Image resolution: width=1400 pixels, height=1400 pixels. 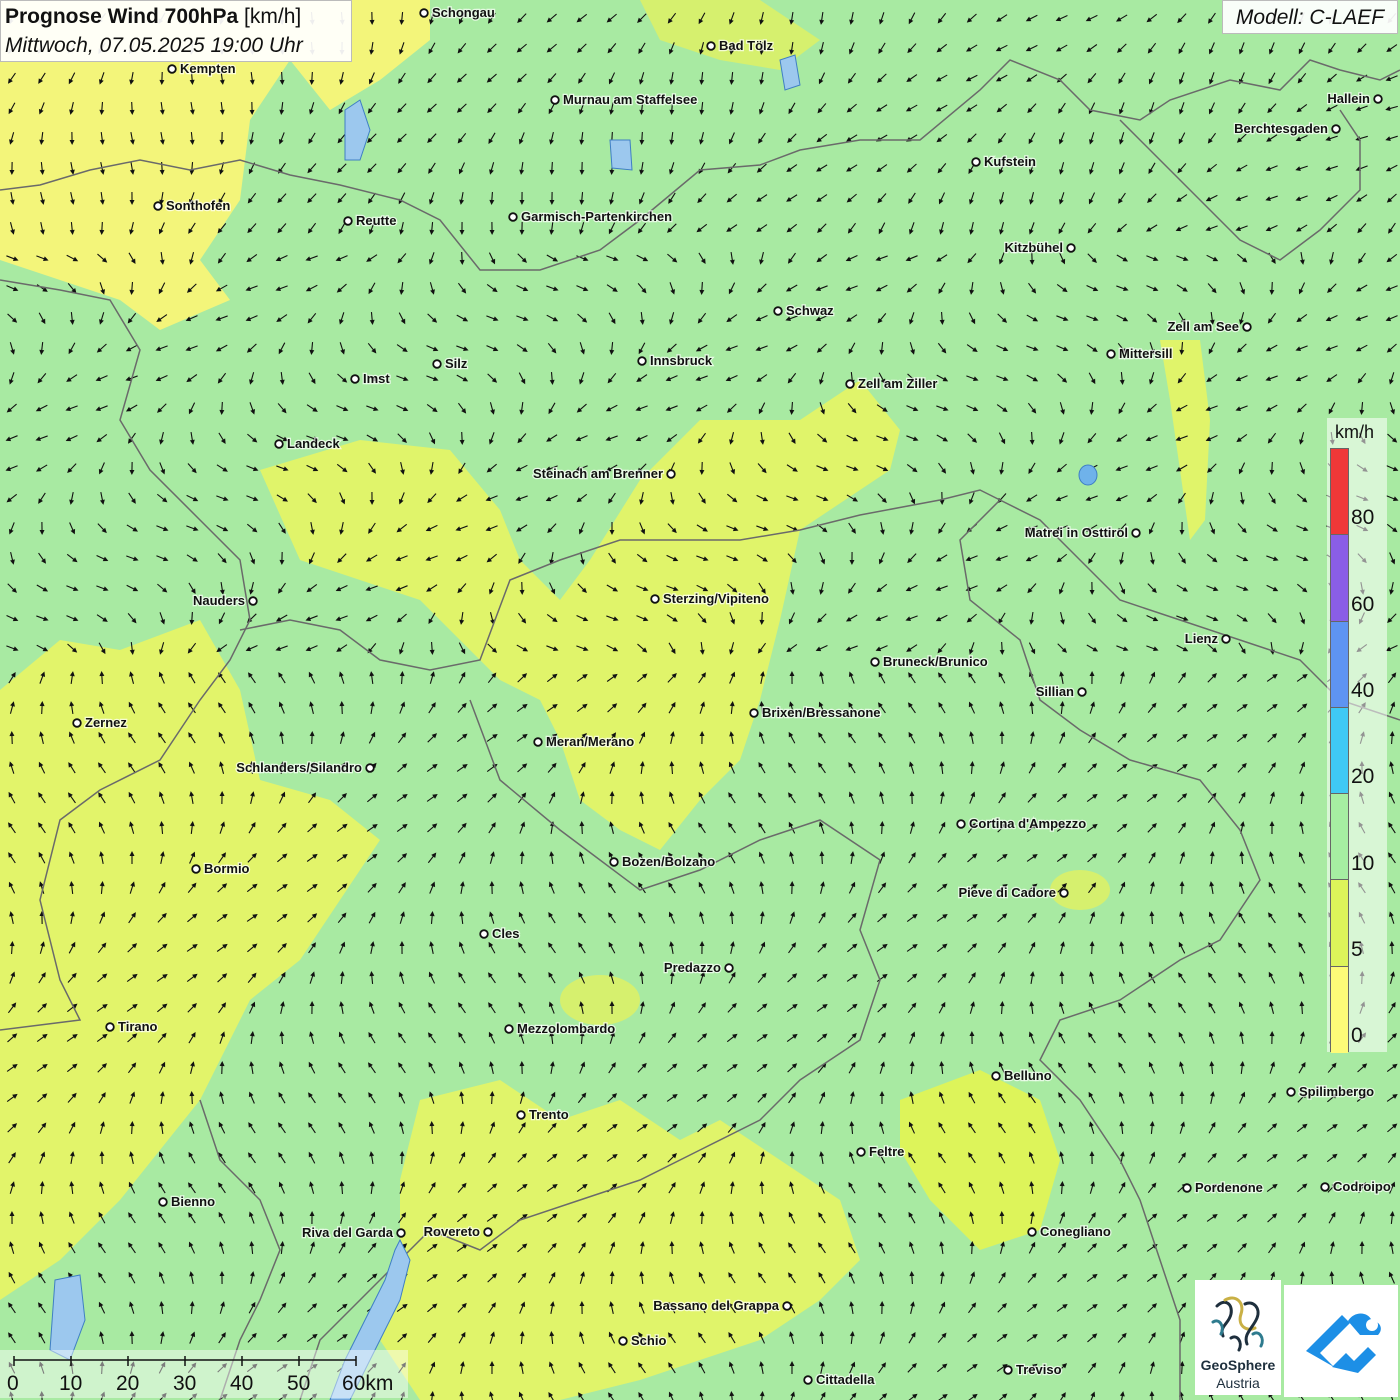 I want to click on city-label: Lienz, so click(x=1202, y=638).